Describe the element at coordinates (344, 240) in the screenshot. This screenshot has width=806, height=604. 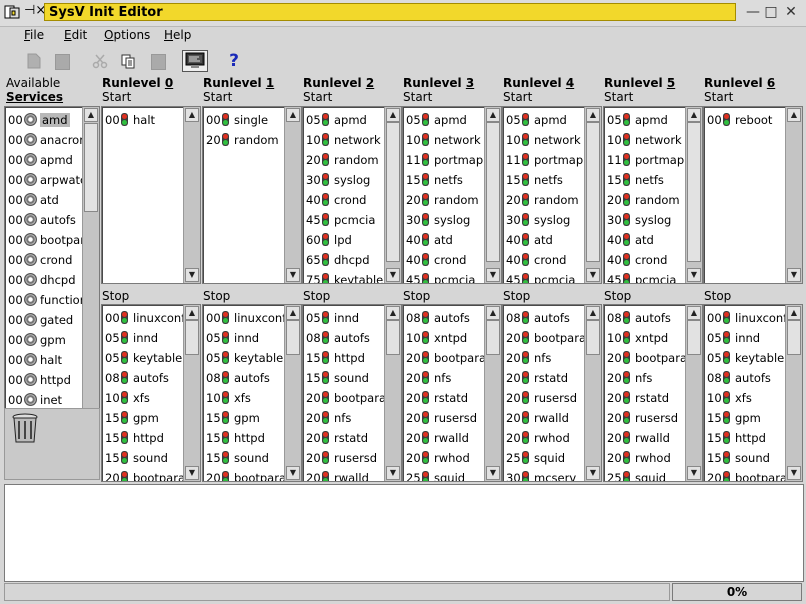
I see `list-item: 60 lpd` at that location.